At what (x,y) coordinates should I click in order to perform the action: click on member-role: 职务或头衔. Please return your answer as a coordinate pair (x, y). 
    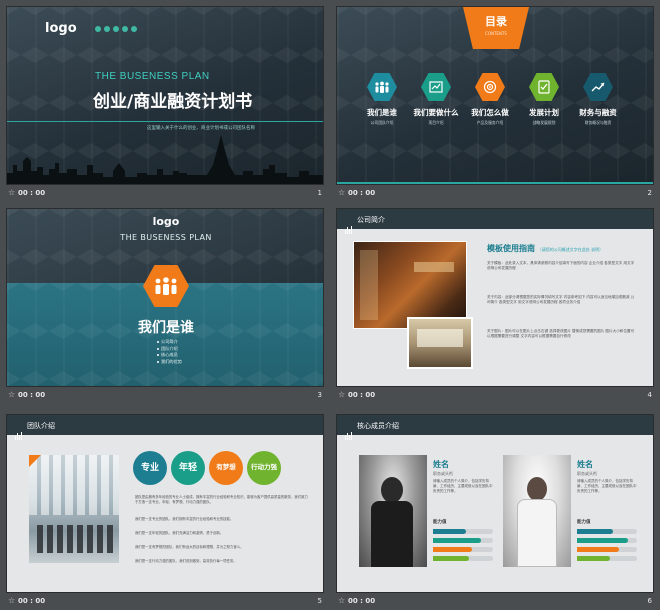
    Looking at the image, I should click on (443, 473).